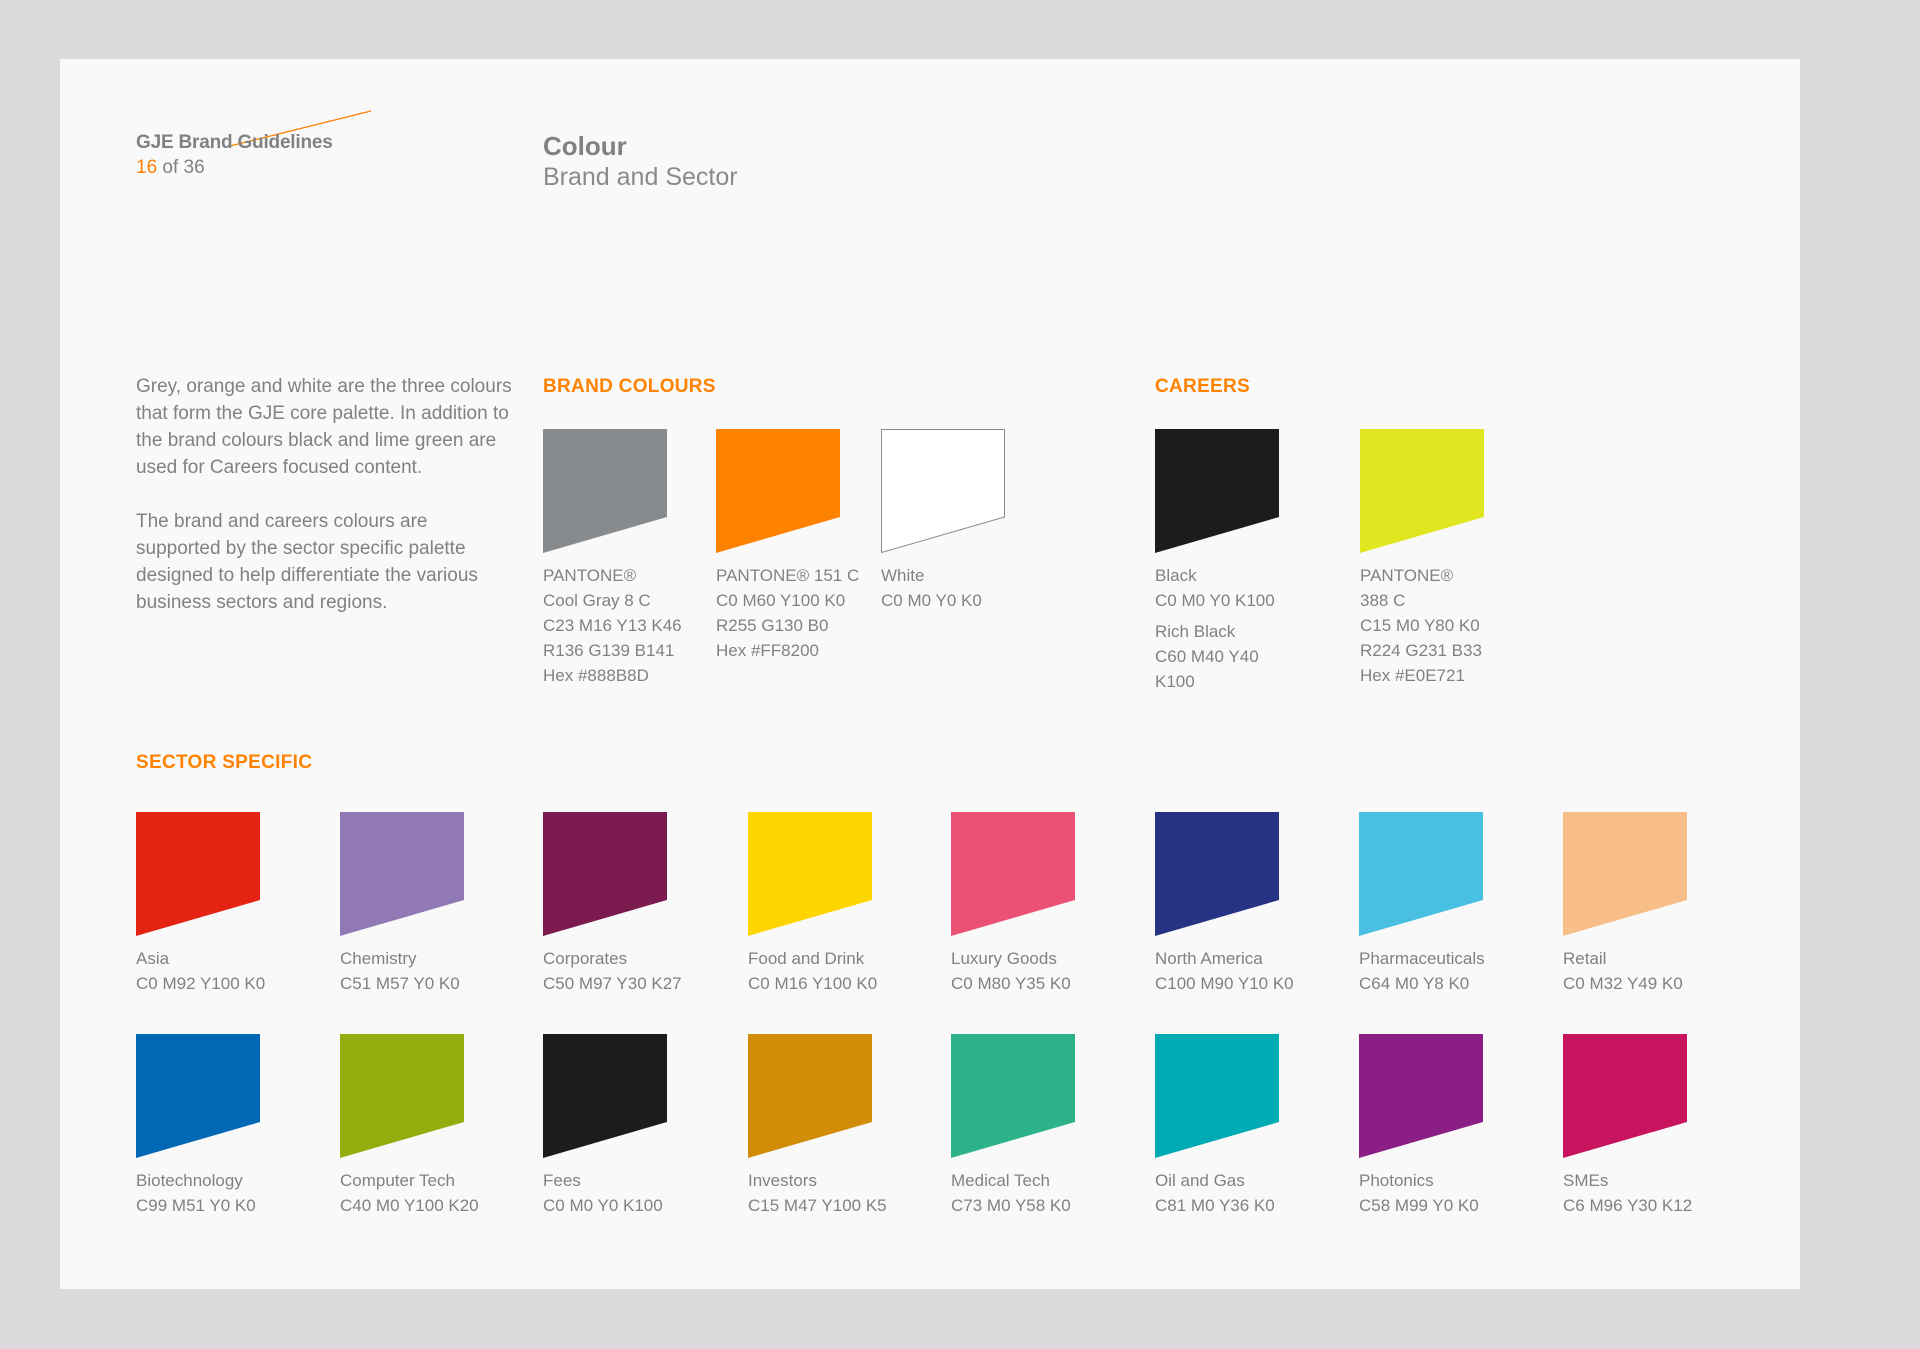 Image resolution: width=1920 pixels, height=1349 pixels. Describe the element at coordinates (1419, 1193) in the screenshot. I see `sector-swatch-label: Photonics C58 M99 Y0 K0` at that location.